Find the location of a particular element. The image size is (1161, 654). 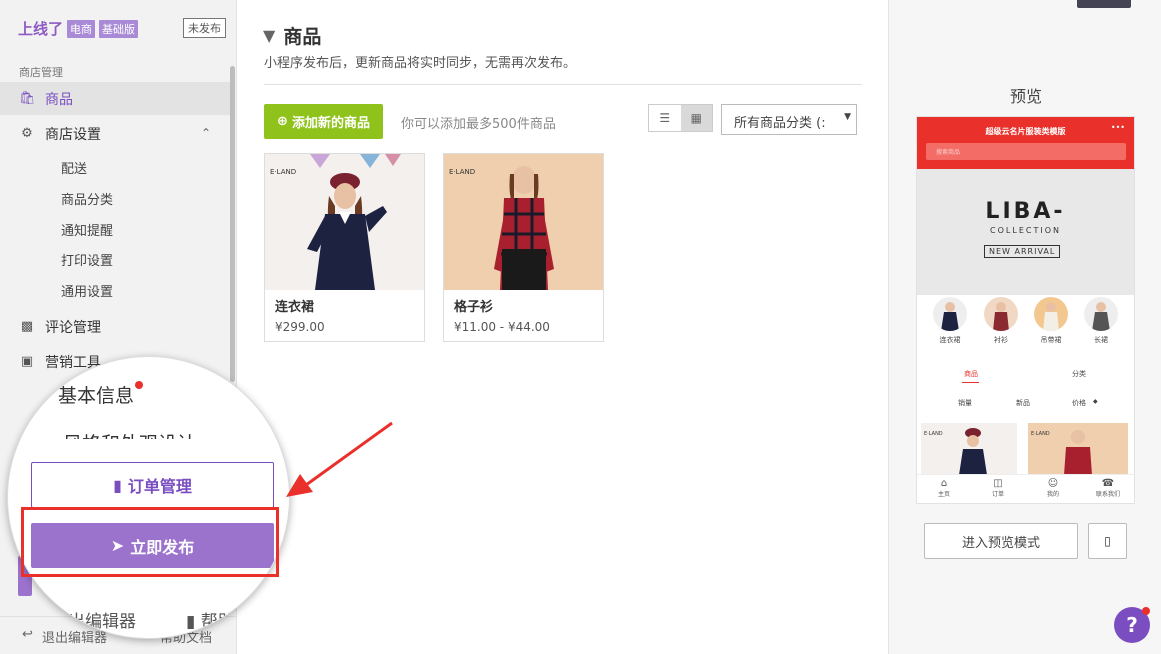

page-title: ▼ 商品 is located at coordinates (292, 35).